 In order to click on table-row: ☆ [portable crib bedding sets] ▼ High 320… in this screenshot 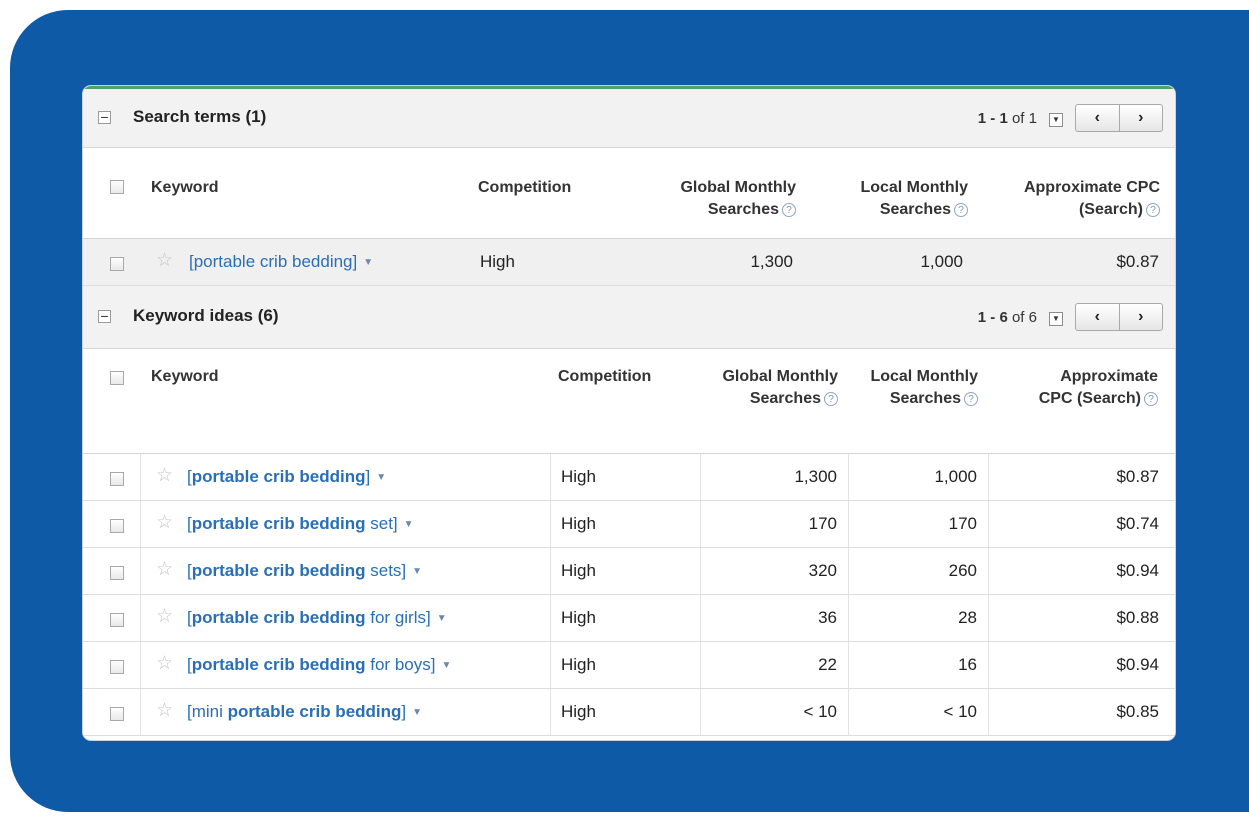, I will do `click(629, 571)`.